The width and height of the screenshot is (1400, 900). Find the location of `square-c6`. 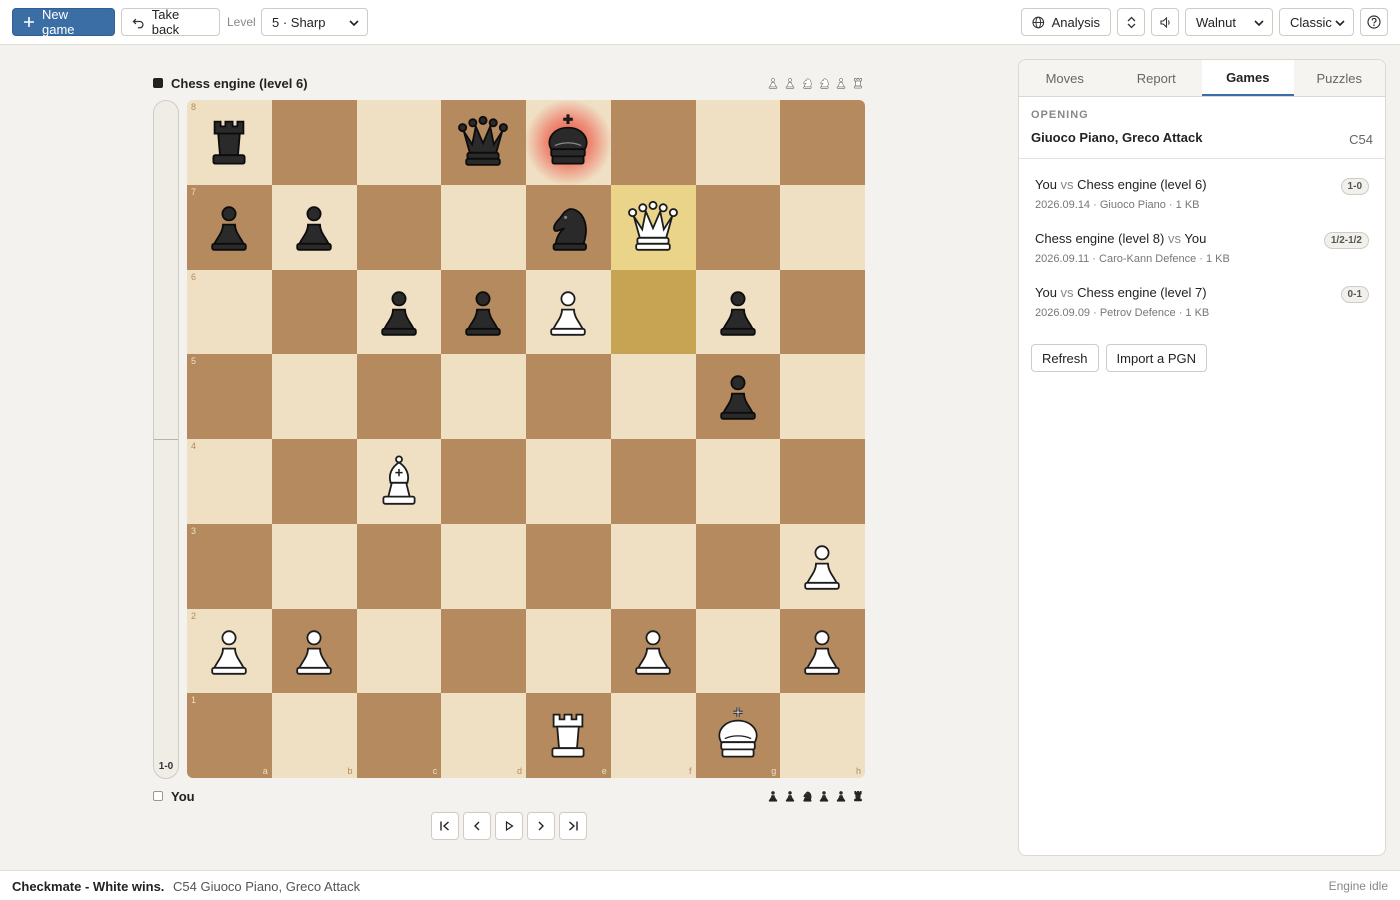

square-c6 is located at coordinates (399, 312).